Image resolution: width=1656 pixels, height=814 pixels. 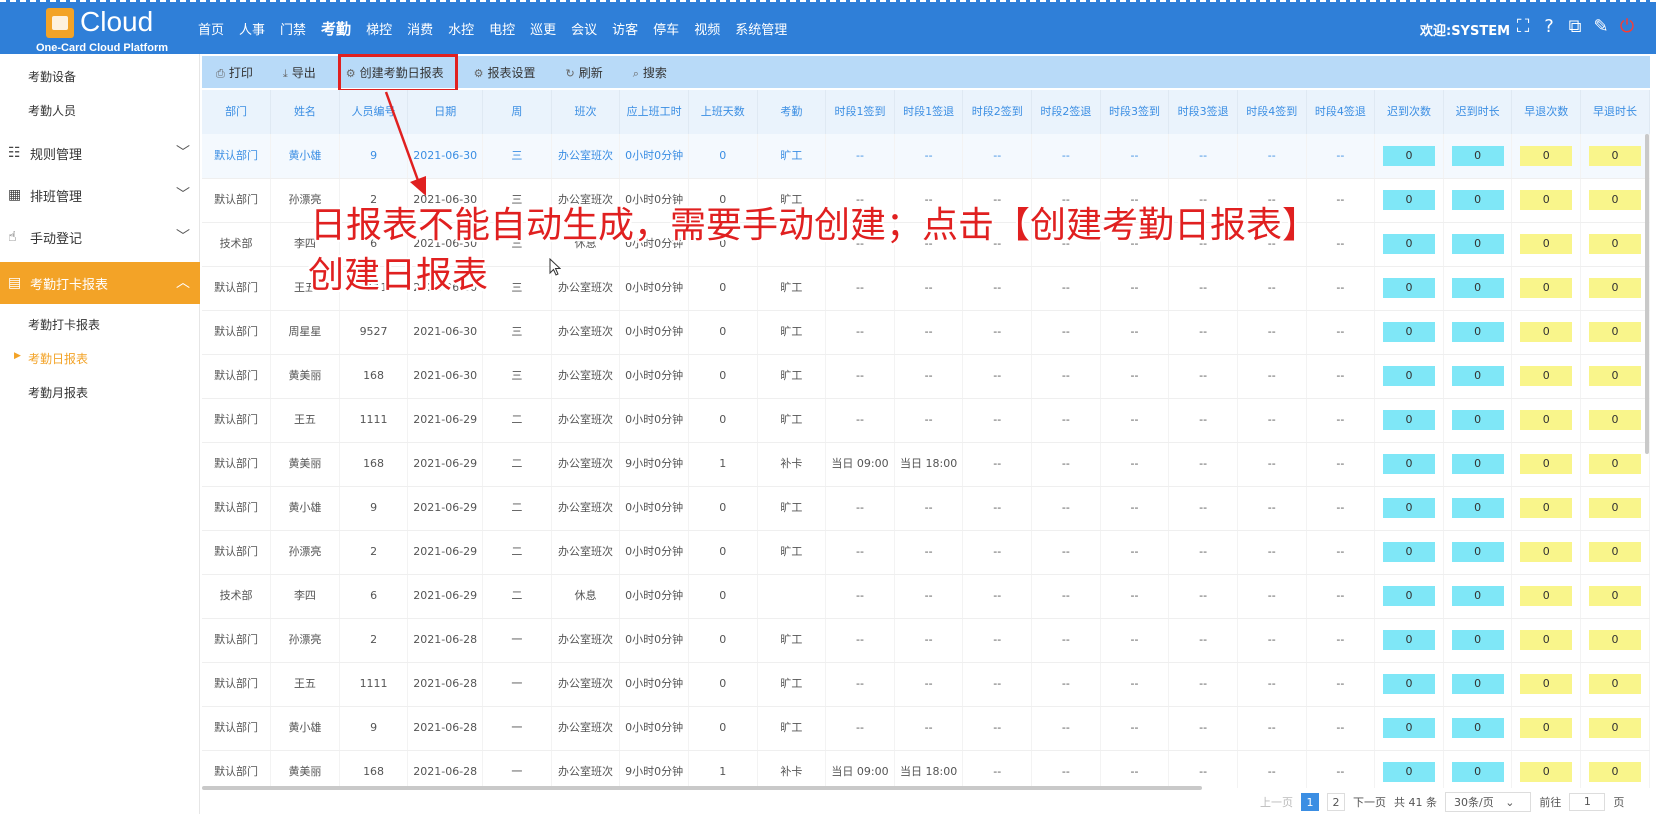 I want to click on column-header: 姓名, so click(x=305, y=112).